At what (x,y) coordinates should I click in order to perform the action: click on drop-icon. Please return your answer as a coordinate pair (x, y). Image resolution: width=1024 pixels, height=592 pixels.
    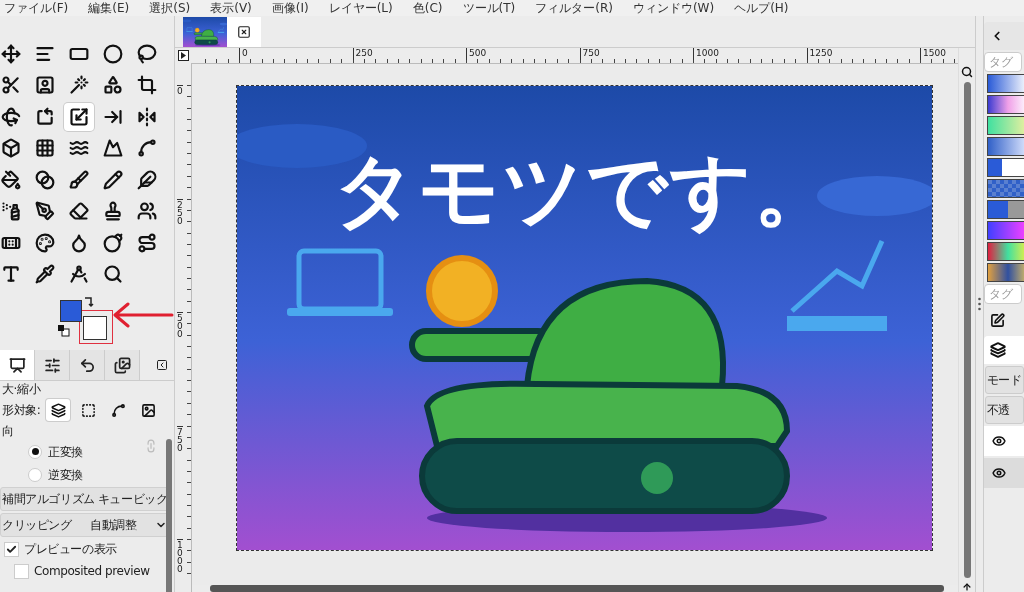
    Looking at the image, I should click on (79, 242).